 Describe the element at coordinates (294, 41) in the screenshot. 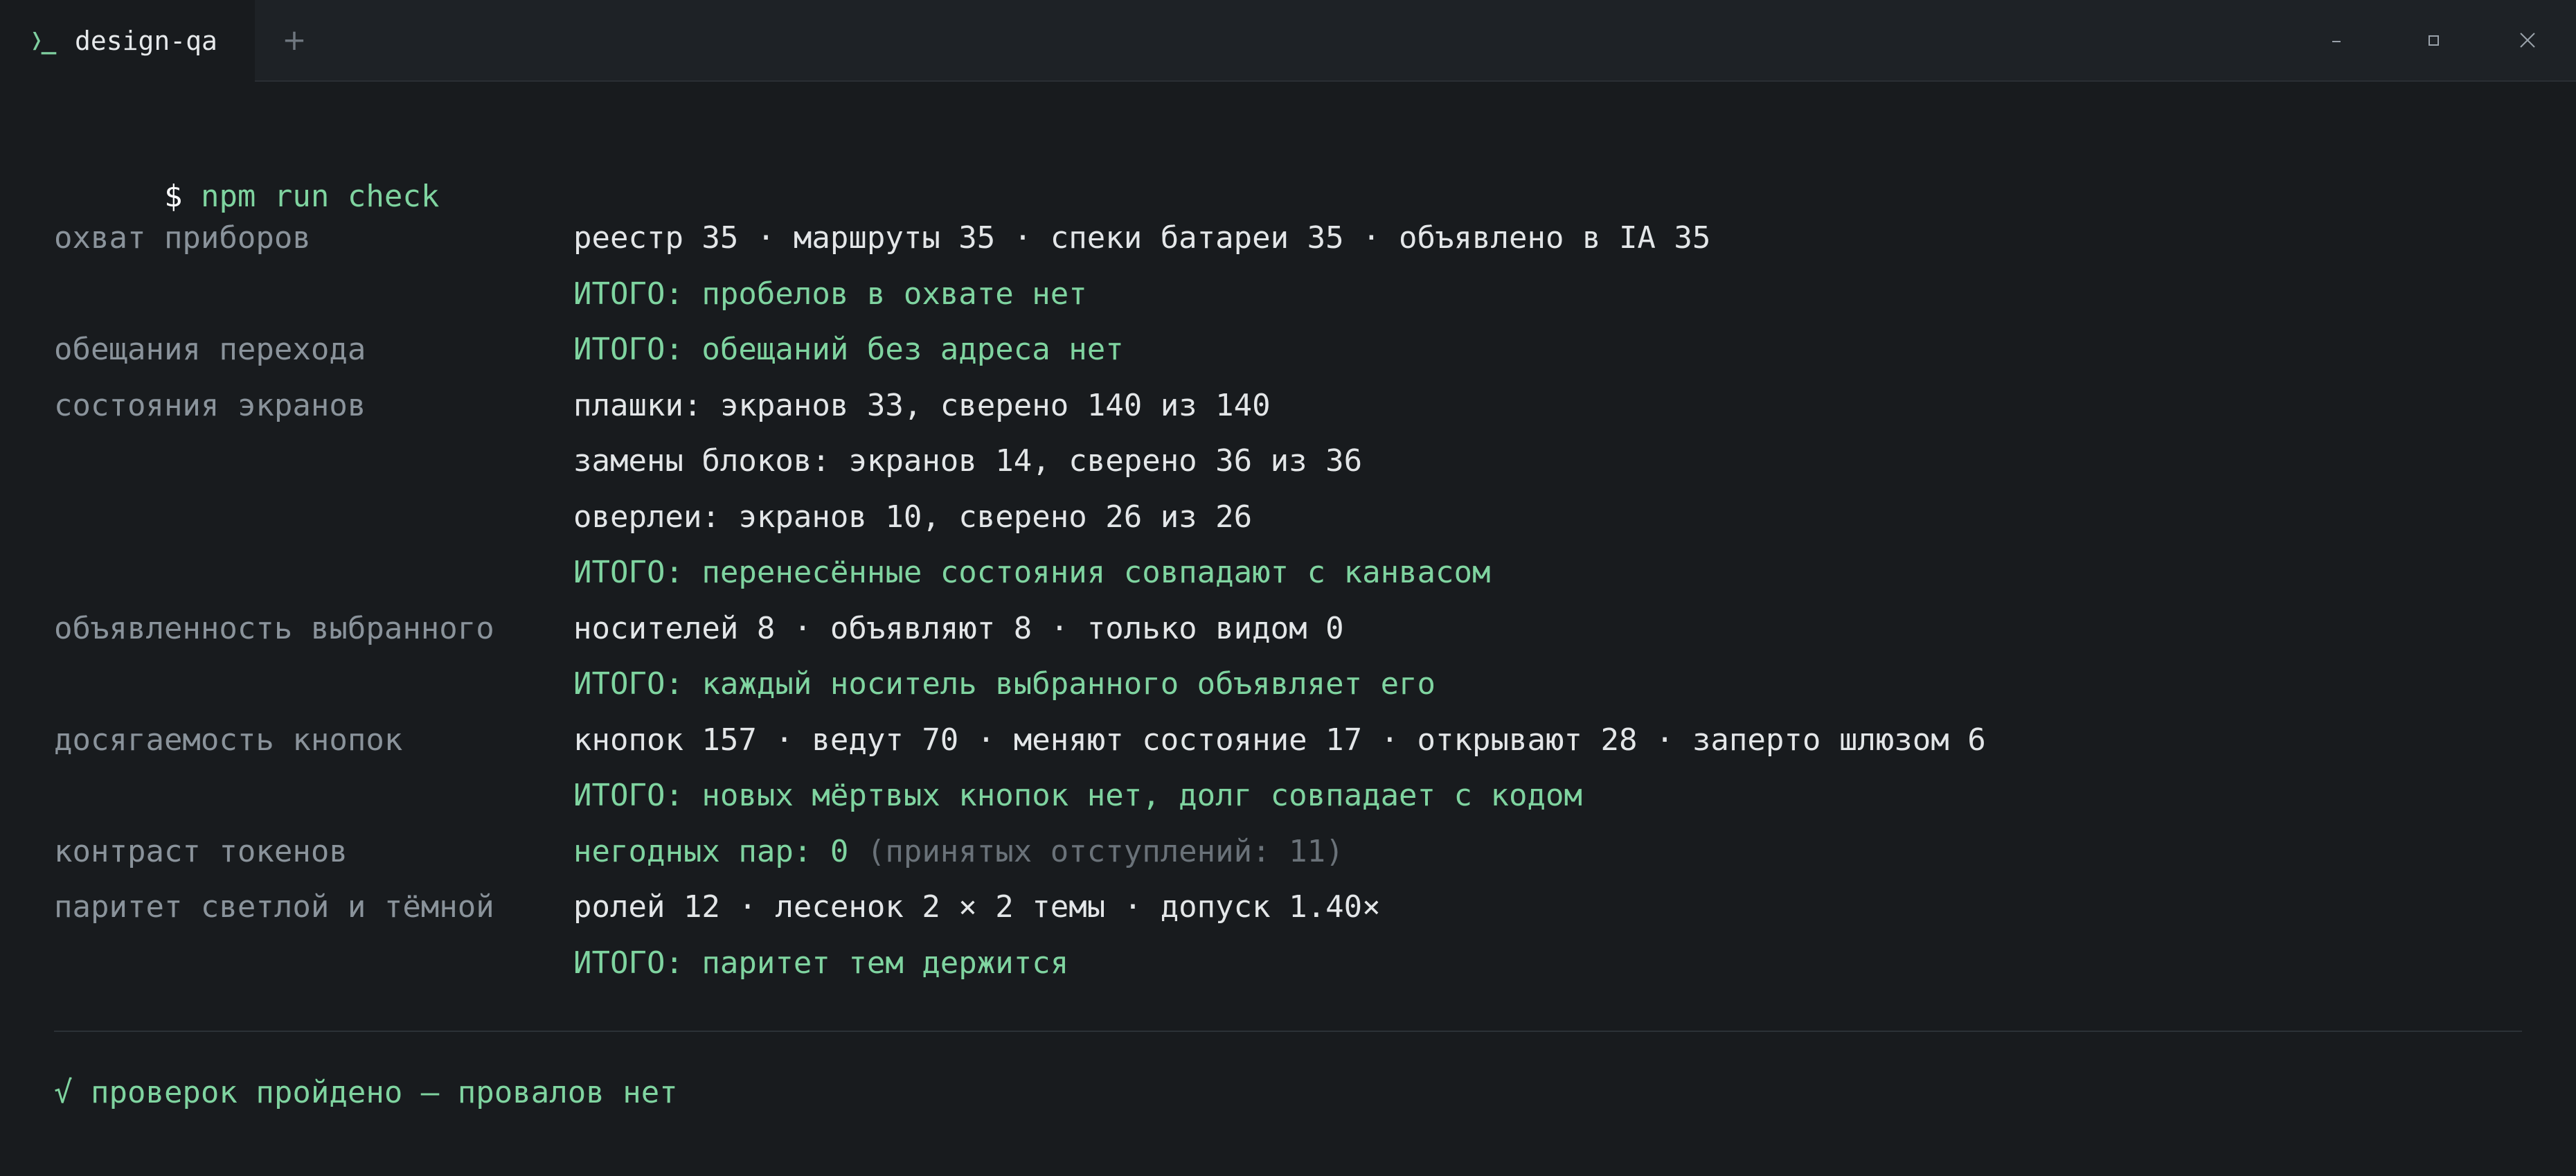

I see `new-tab-button: +` at that location.